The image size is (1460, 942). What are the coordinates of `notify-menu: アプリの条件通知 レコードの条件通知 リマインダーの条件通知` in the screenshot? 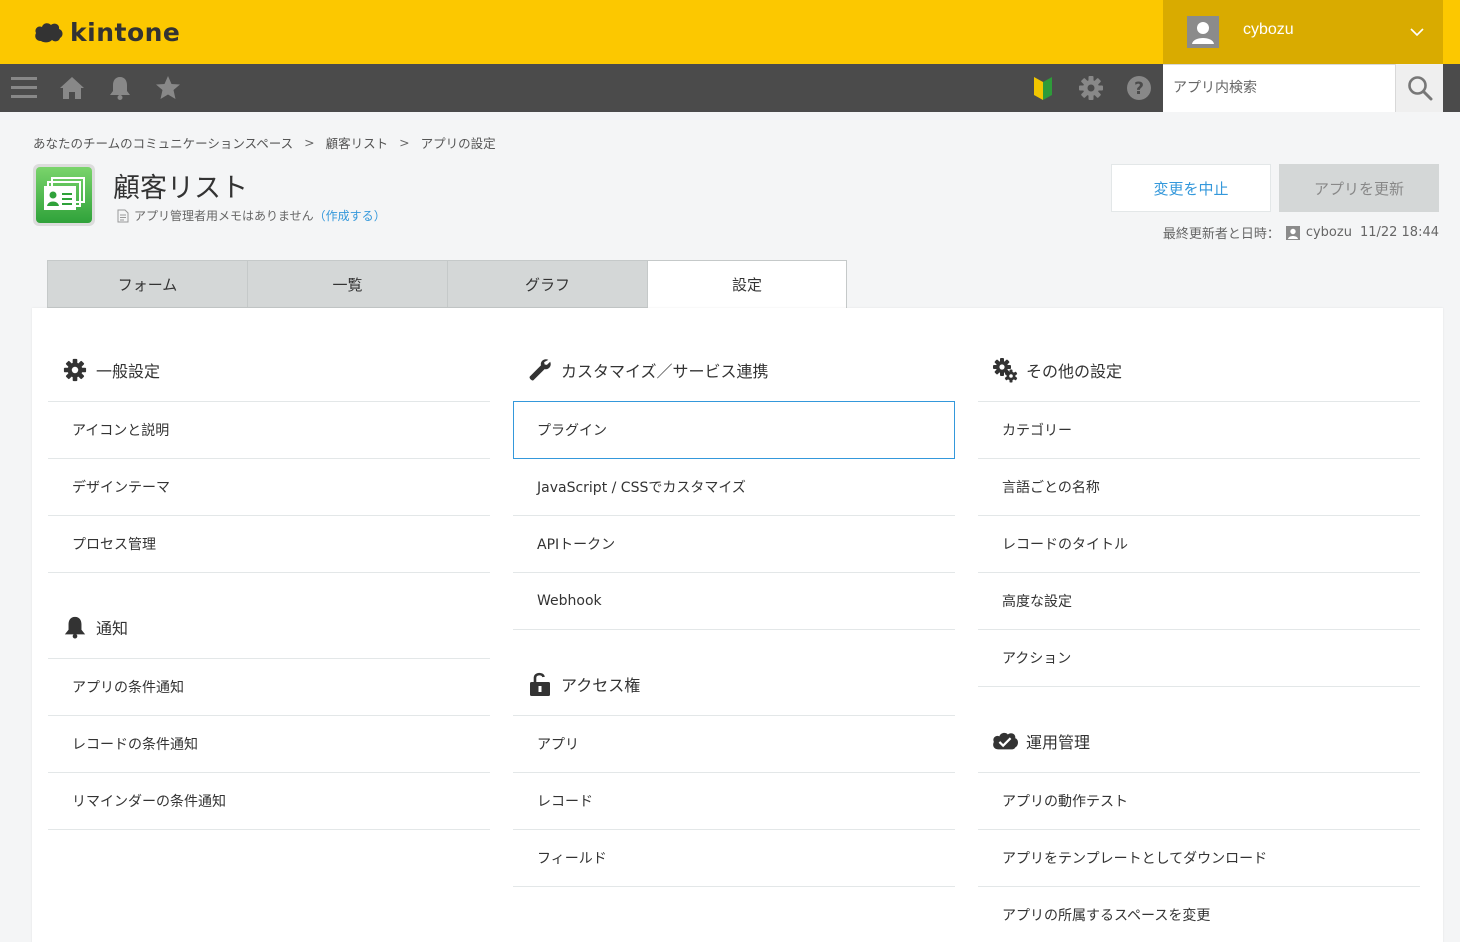 It's located at (269, 744).